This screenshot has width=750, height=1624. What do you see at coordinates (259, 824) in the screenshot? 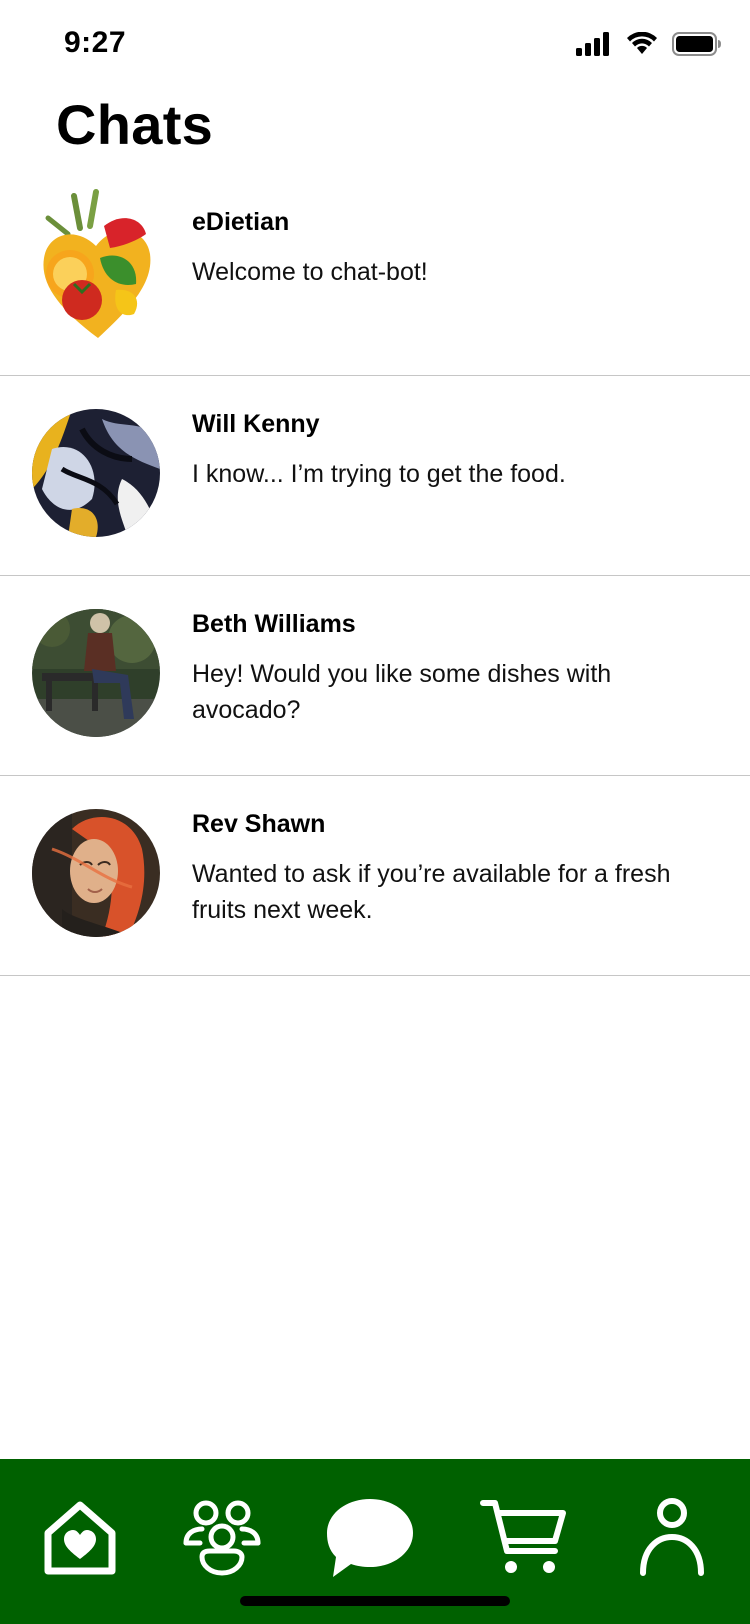
I see `chat-name: Rev Shawn` at bounding box center [259, 824].